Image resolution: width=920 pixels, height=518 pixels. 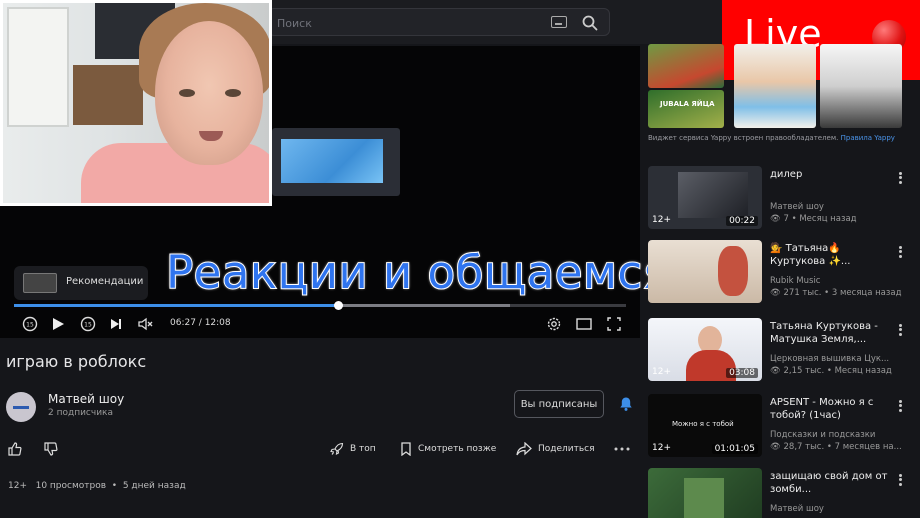 What do you see at coordinates (626, 404) in the screenshot?
I see `bell-icon` at bounding box center [626, 404].